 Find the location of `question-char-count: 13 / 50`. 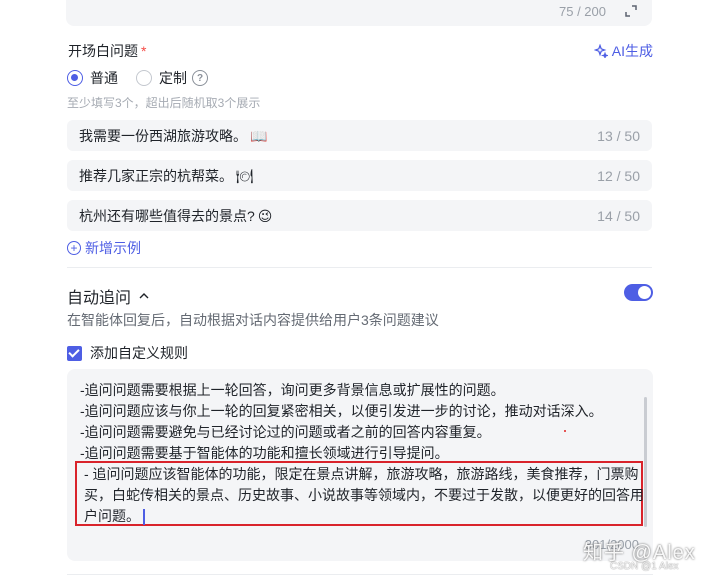

question-char-count: 13 / 50 is located at coordinates (618, 135).